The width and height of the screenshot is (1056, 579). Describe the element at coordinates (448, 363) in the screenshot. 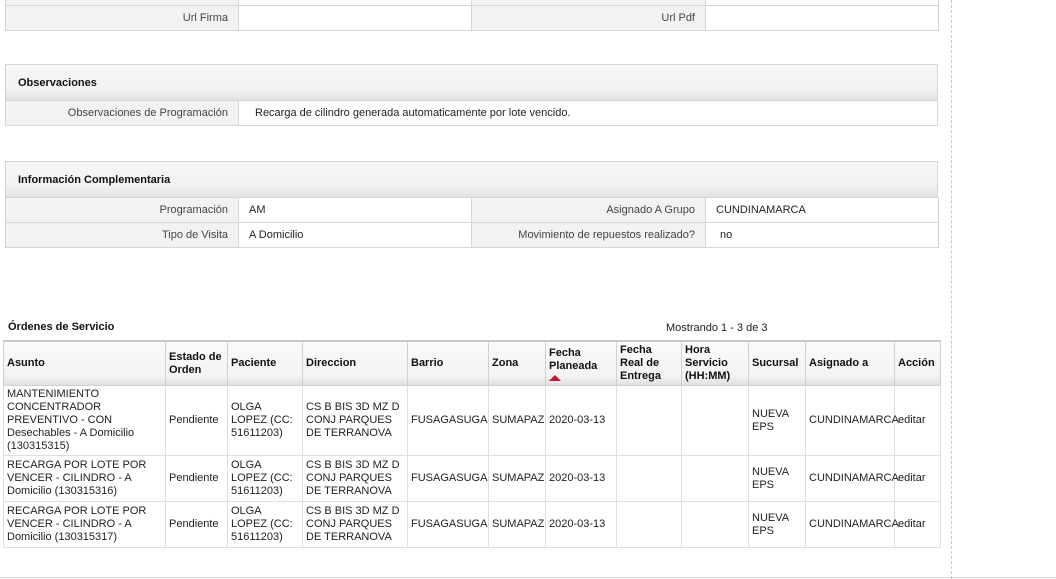

I see `col-barrio: Barrio` at that location.